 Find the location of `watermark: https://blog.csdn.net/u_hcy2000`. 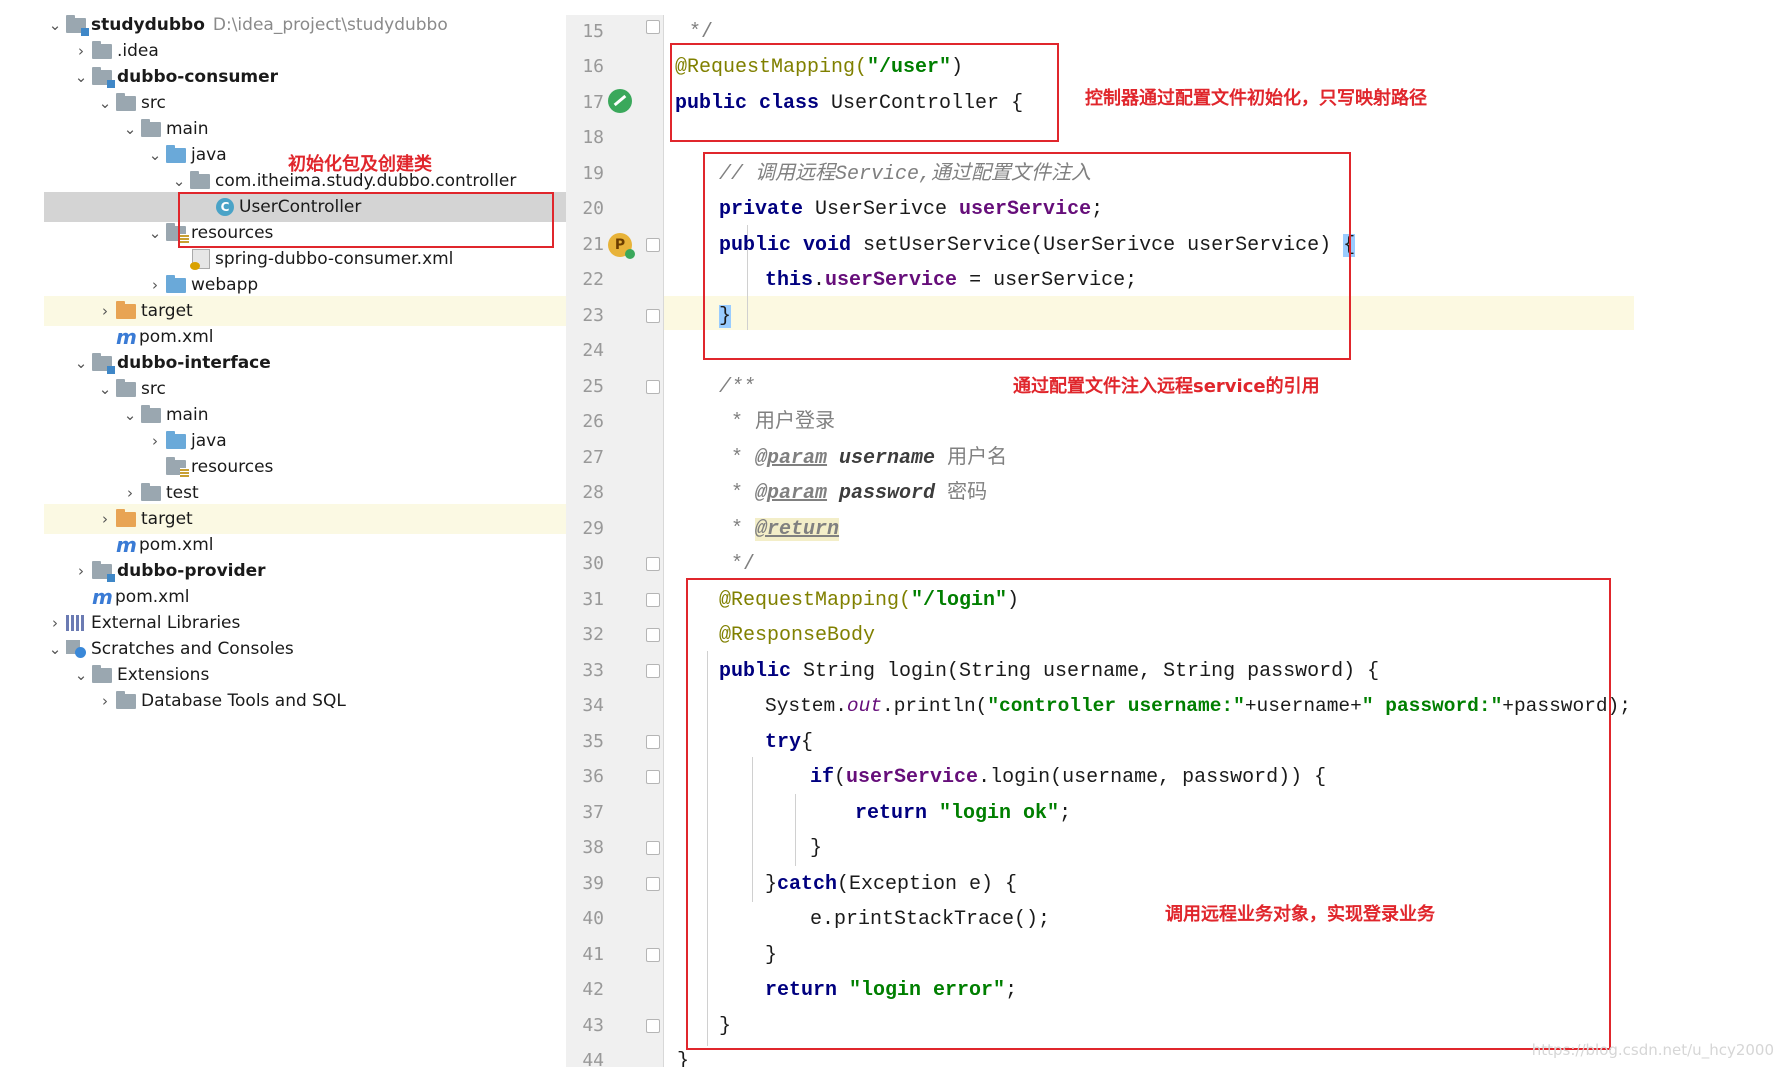

watermark: https://blog.csdn.net/u_hcy2000 is located at coordinates (1652, 1050).